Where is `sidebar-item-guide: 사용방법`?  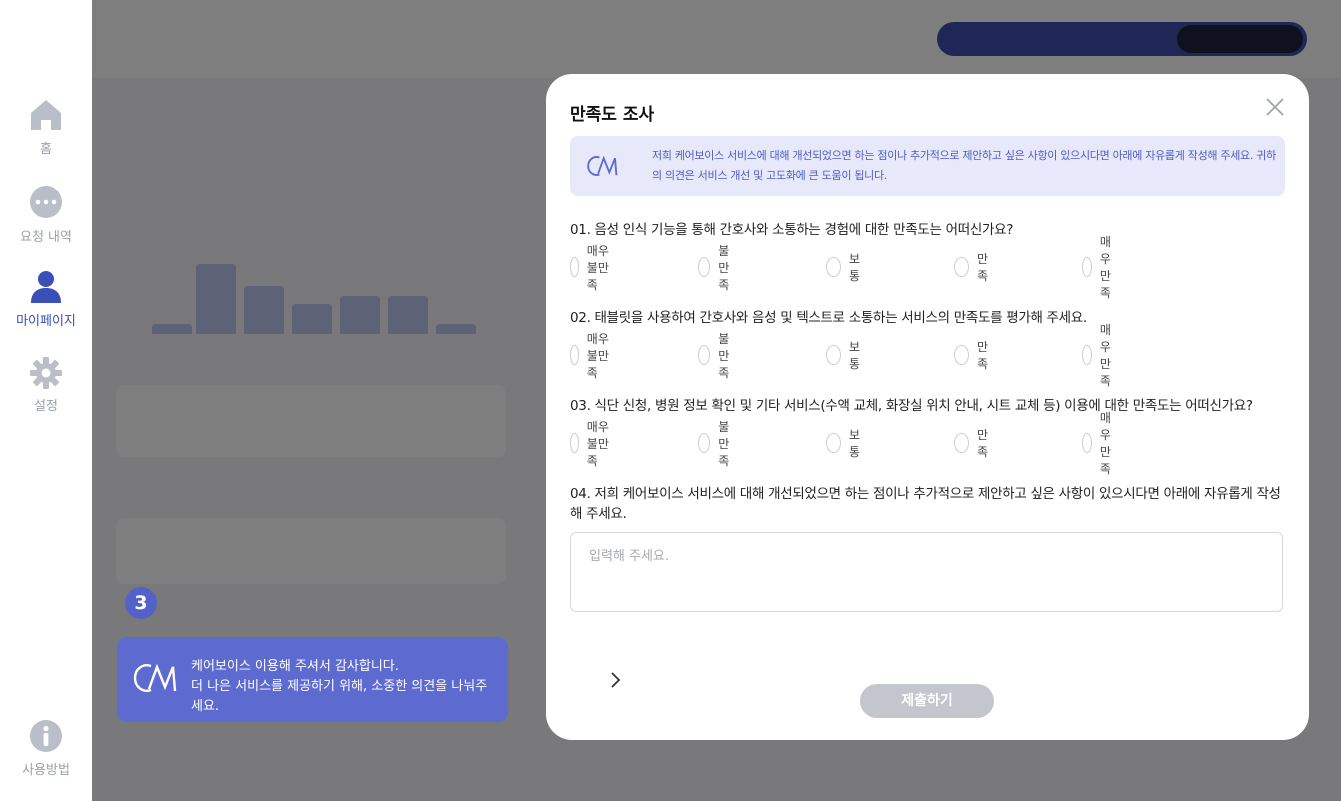
sidebar-item-guide: 사용방법 is located at coordinates (46, 748).